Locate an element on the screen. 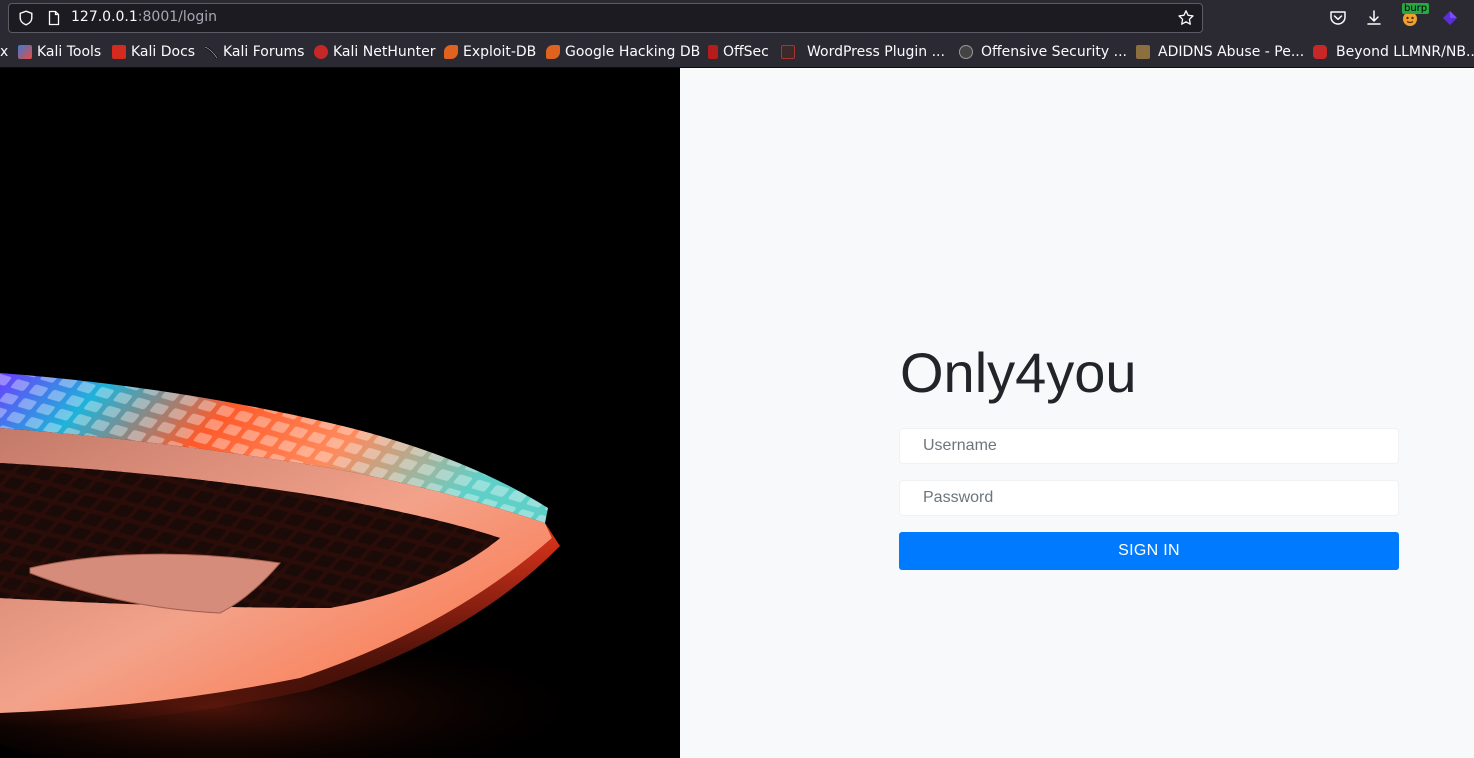  pocket-icon is located at coordinates (1338, 18).